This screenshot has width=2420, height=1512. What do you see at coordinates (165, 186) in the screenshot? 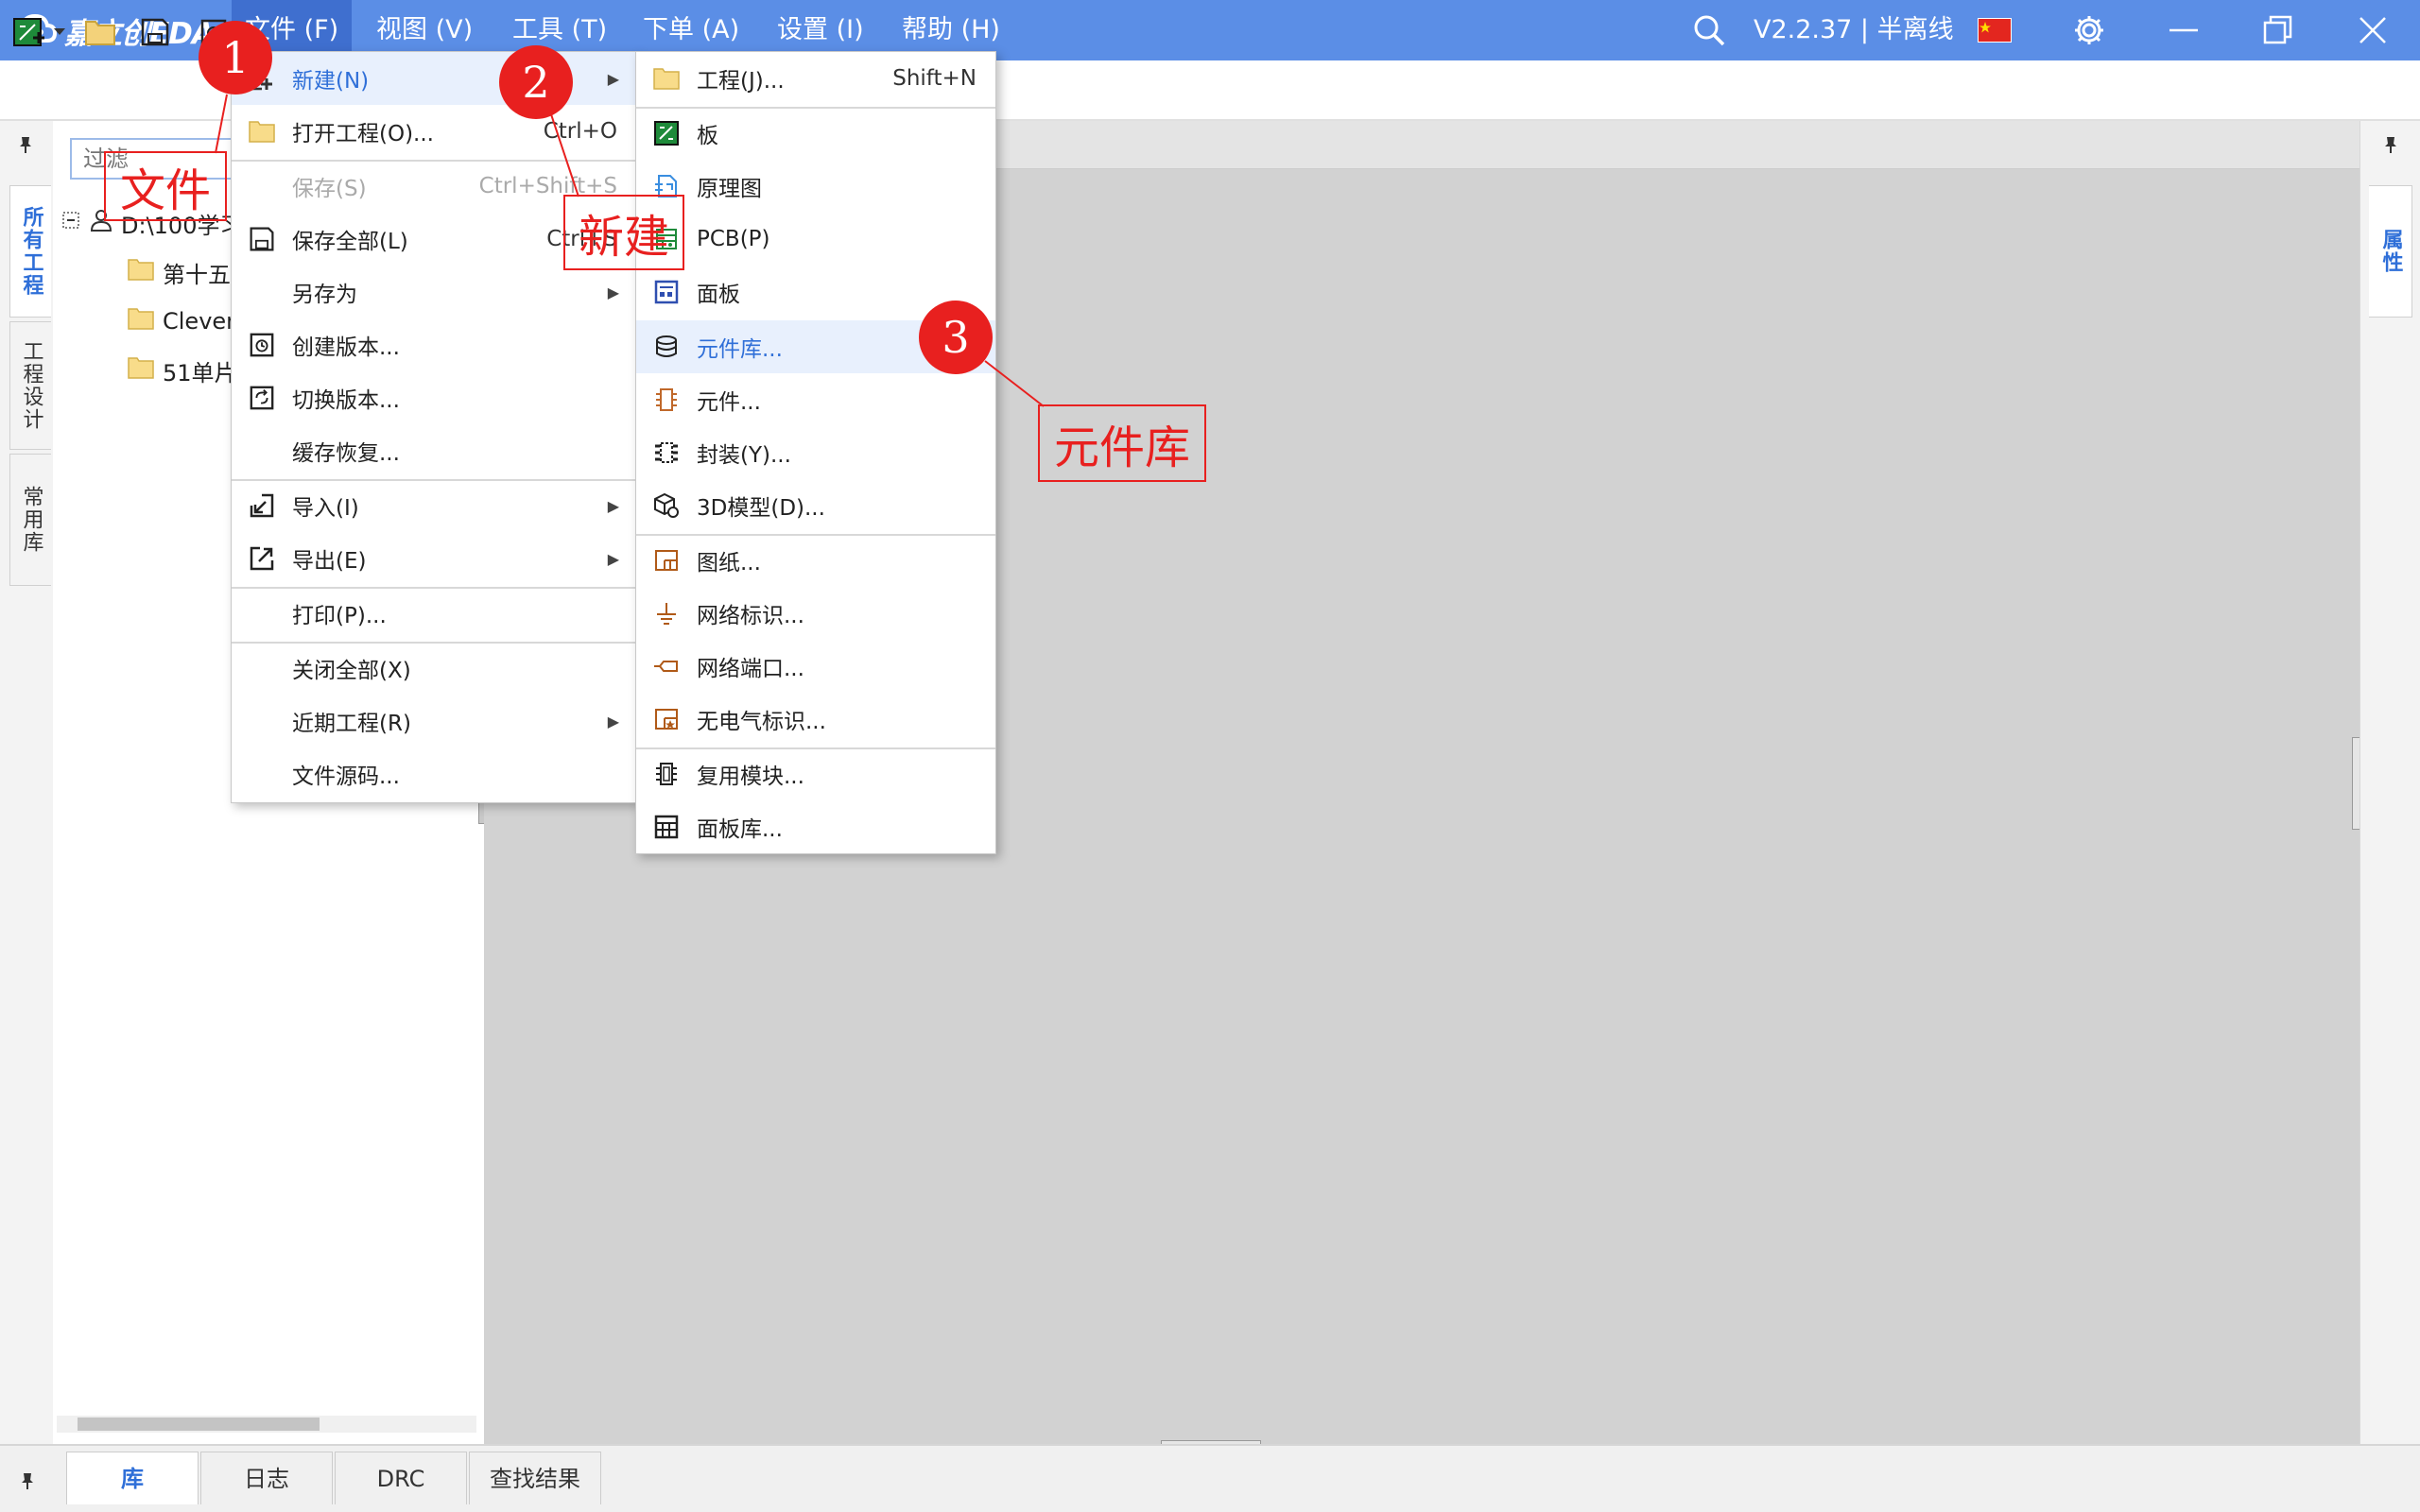
I see `annotation-note-file: 文件` at bounding box center [165, 186].